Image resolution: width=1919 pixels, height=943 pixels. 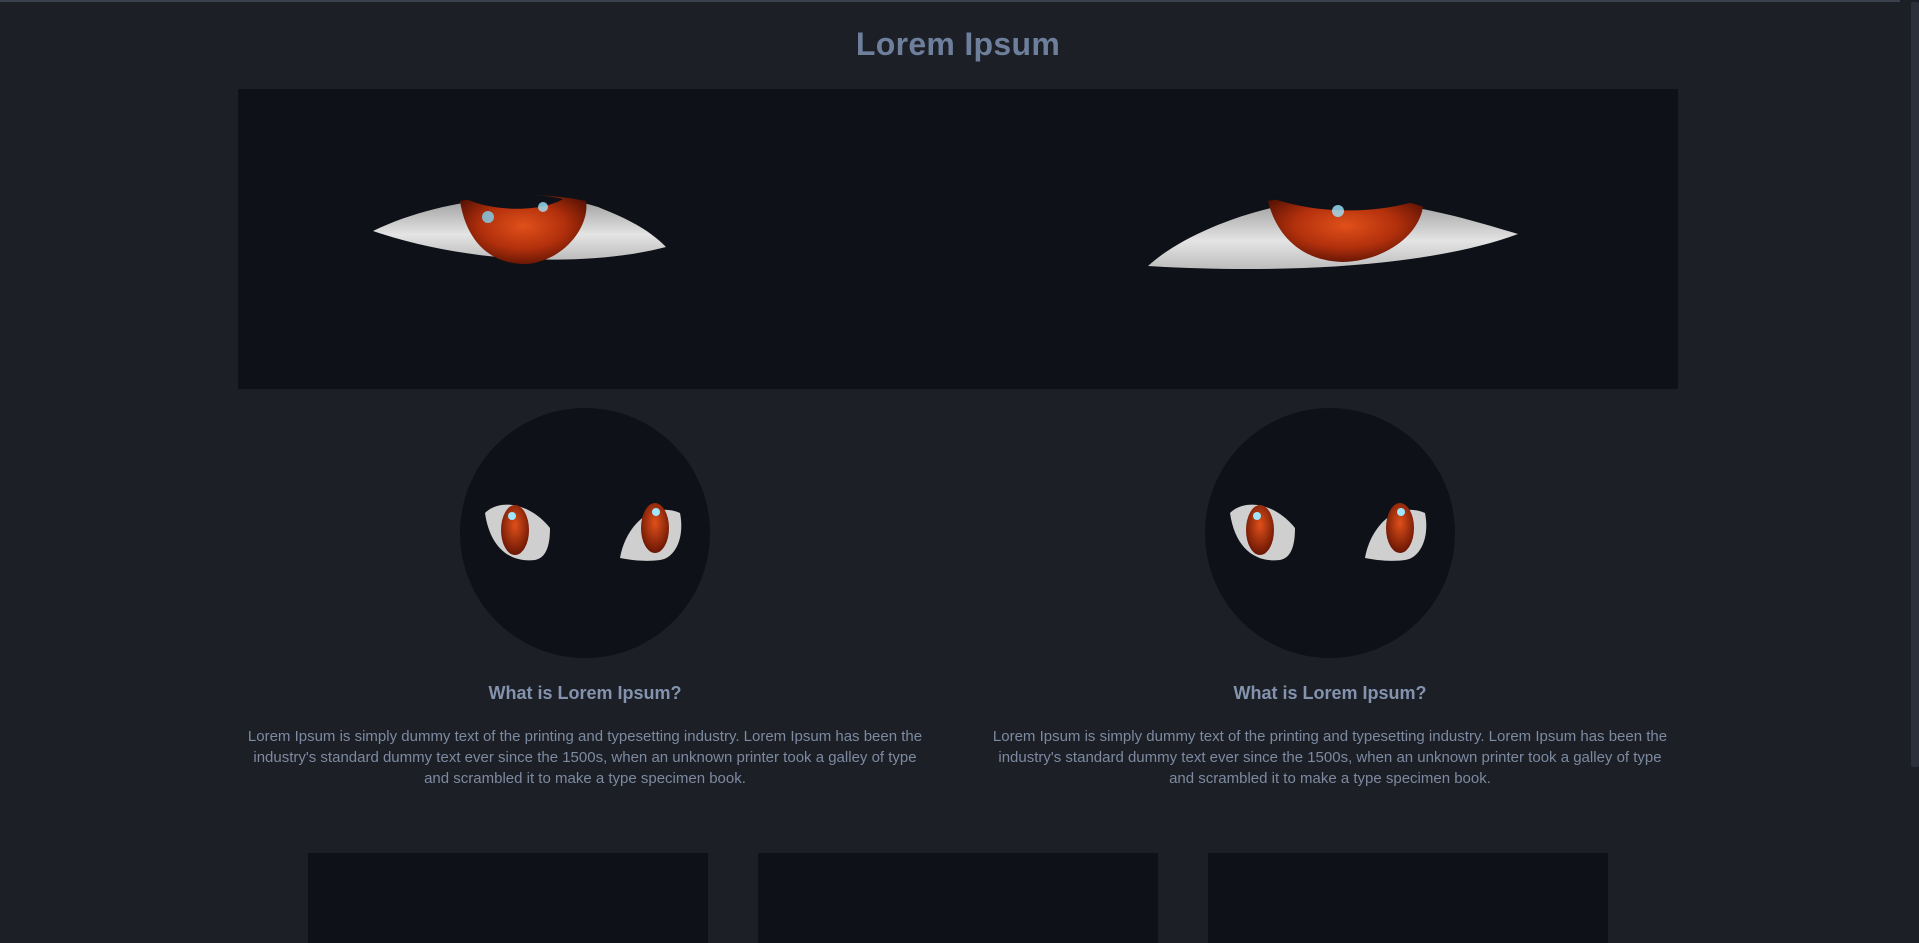 What do you see at coordinates (958, 44) in the screenshot?
I see `page-title: Lorem Ipsum` at bounding box center [958, 44].